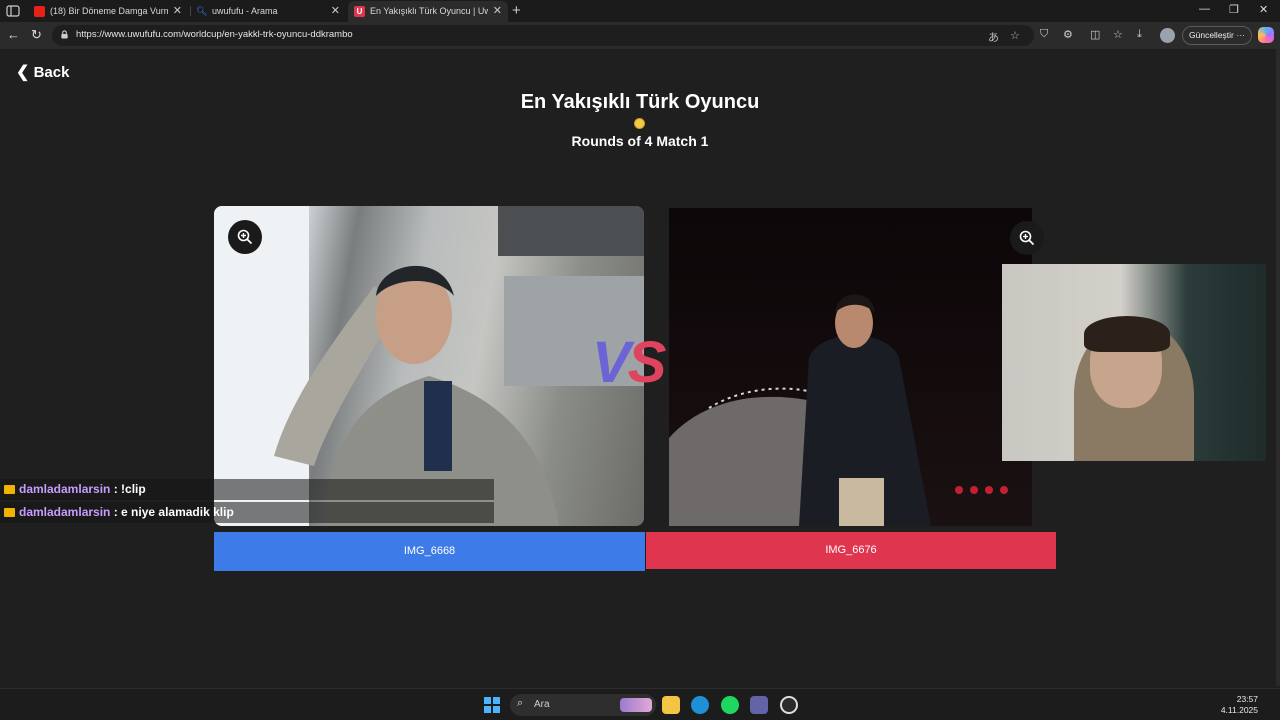  I want to click on vs-s: S, so click(647, 362).